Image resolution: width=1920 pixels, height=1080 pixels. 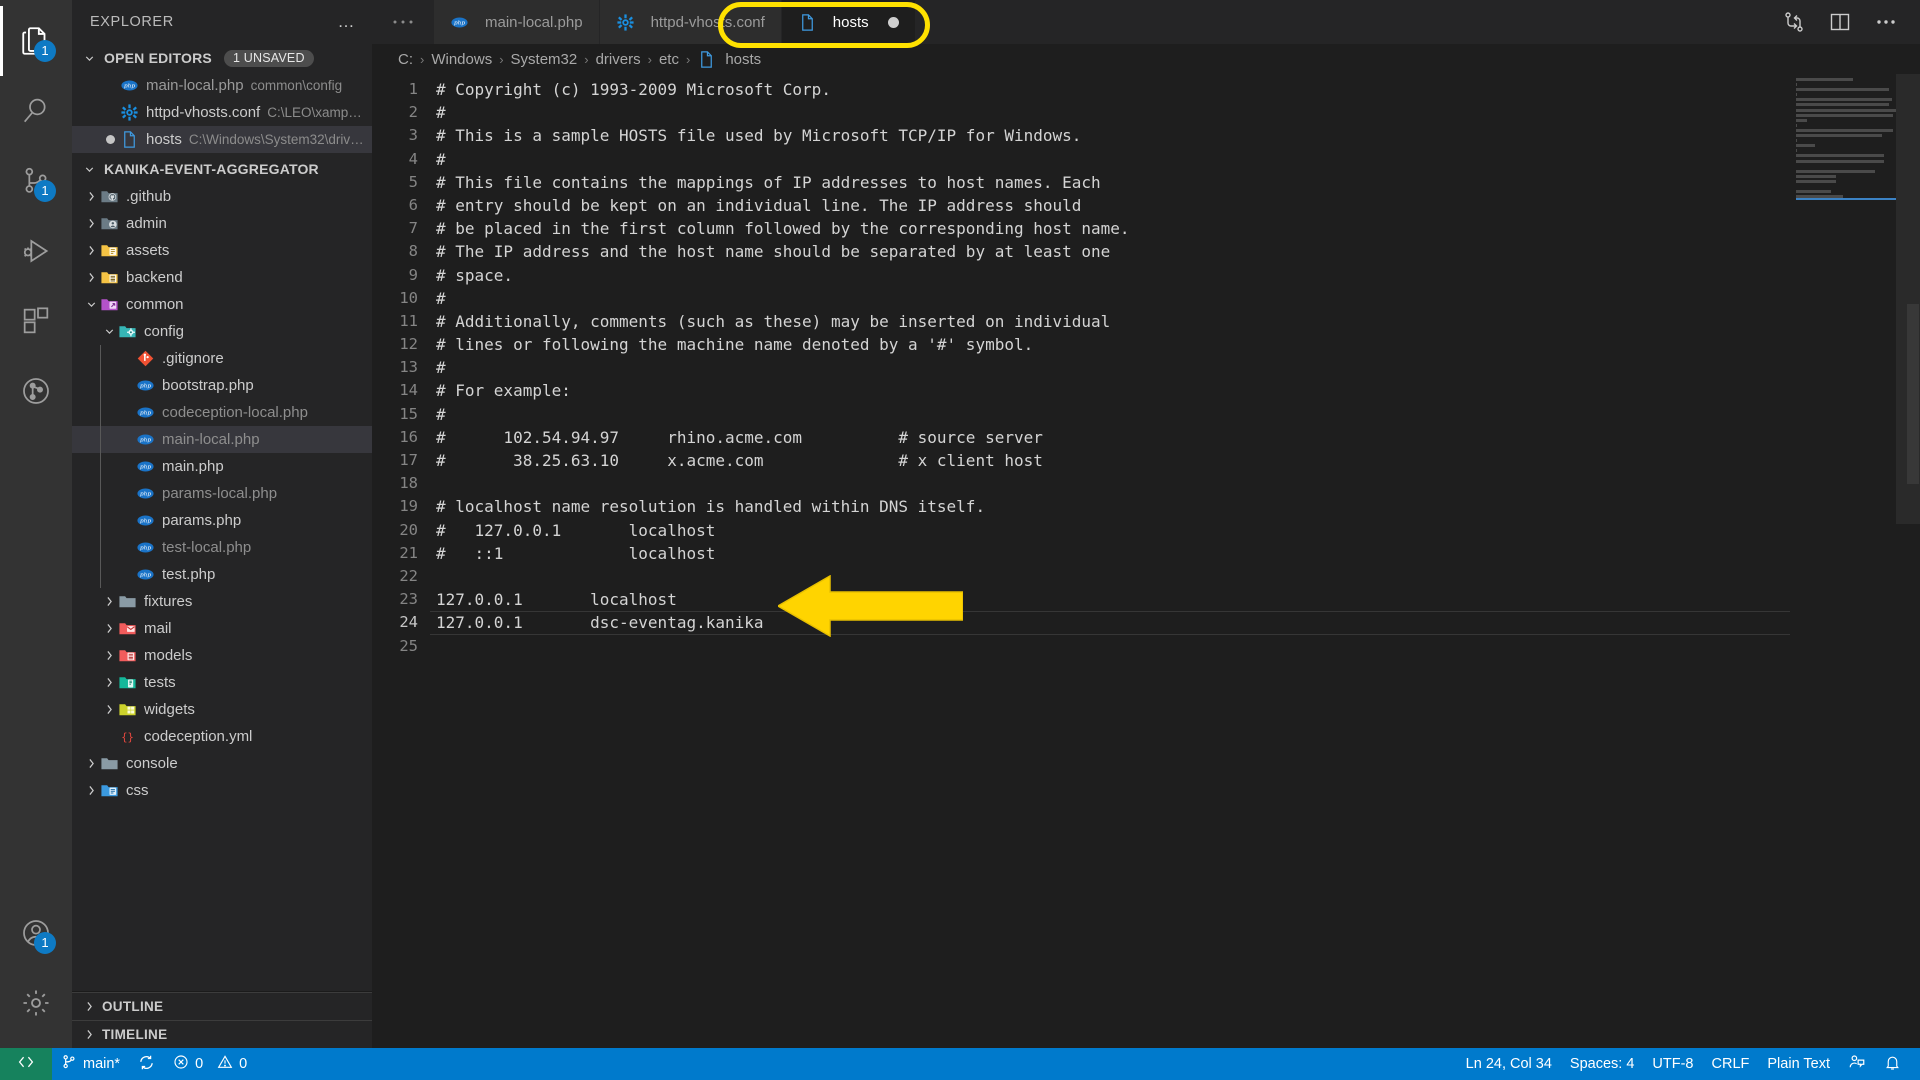 I want to click on tree-item-widgets: widgets, so click(x=222, y=709).